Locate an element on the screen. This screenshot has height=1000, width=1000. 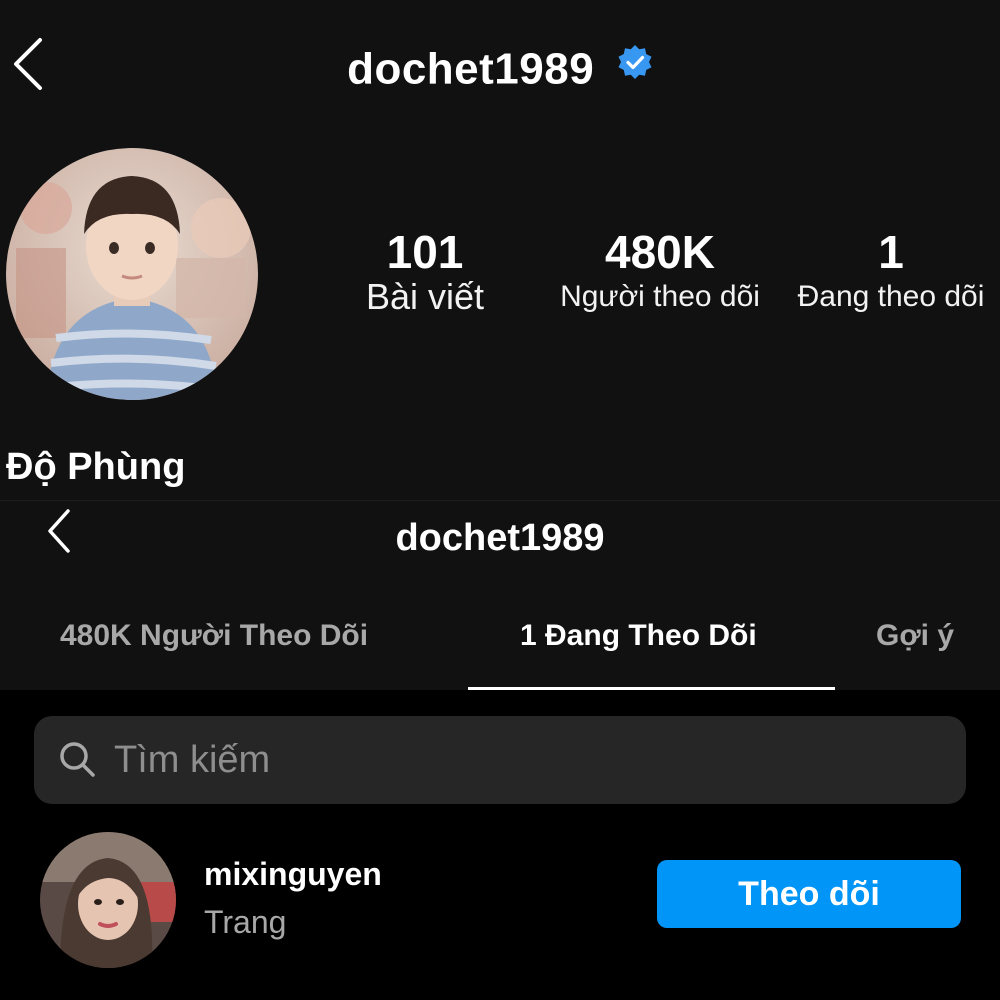
profile-username-row: dochet1989 is located at coordinates (500, 68).